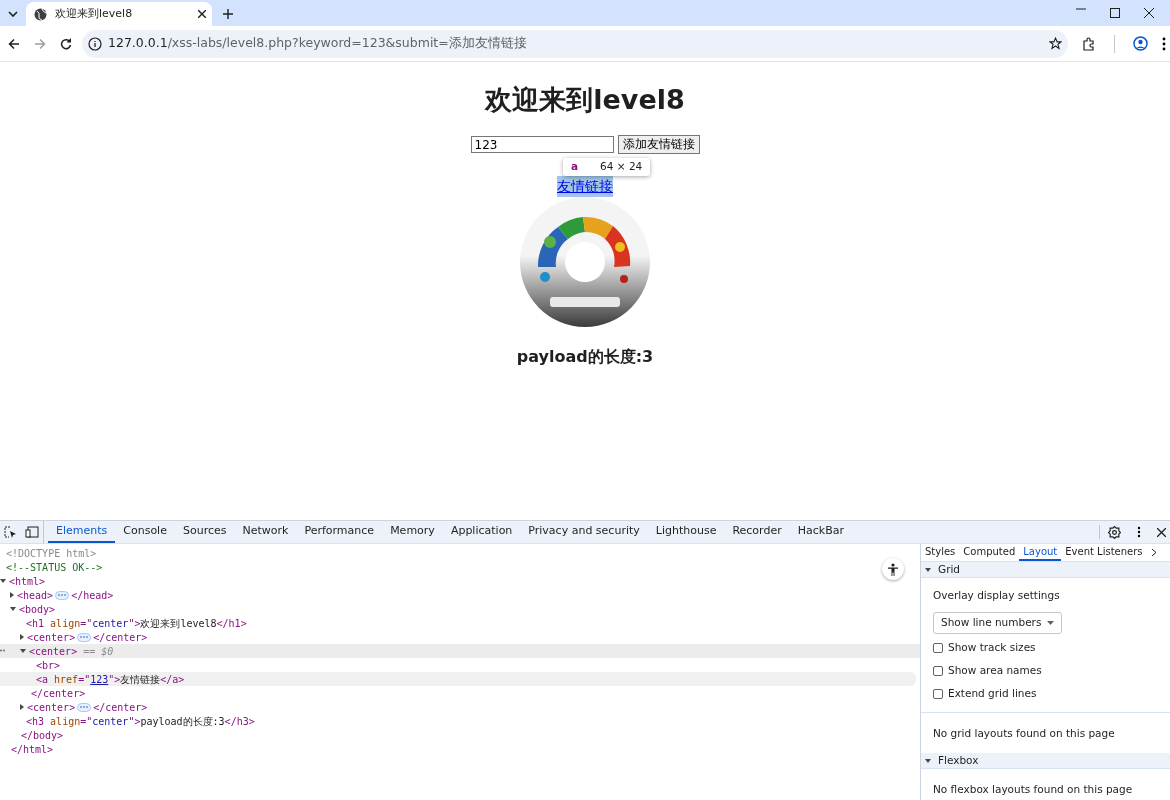  I want to click on chevron-down-icon, so click(13, 14).